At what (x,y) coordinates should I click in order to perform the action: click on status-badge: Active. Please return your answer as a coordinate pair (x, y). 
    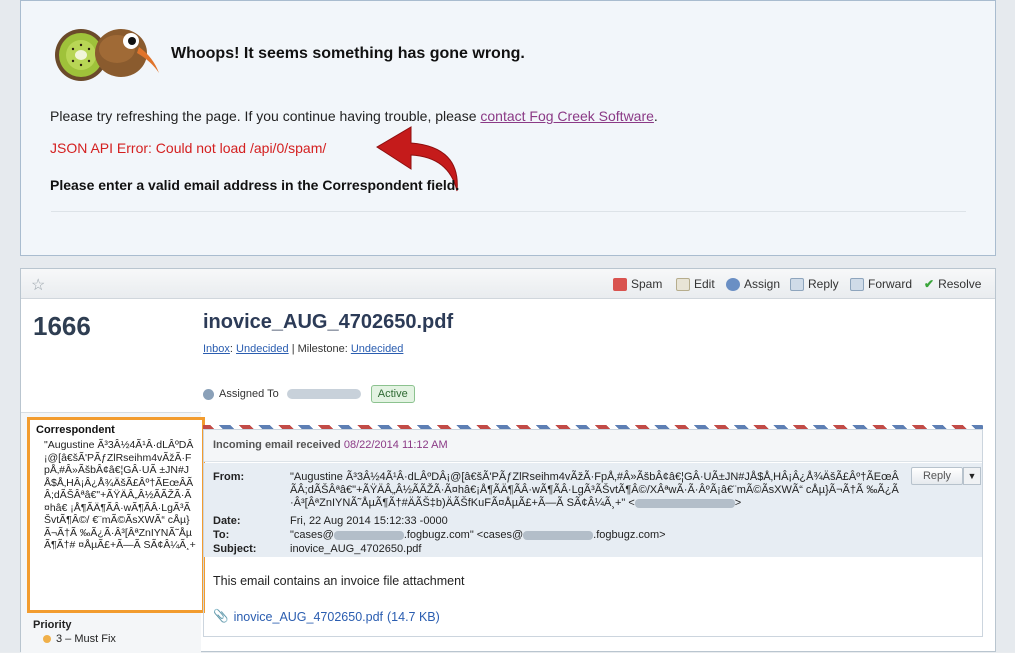
    Looking at the image, I should click on (392, 394).